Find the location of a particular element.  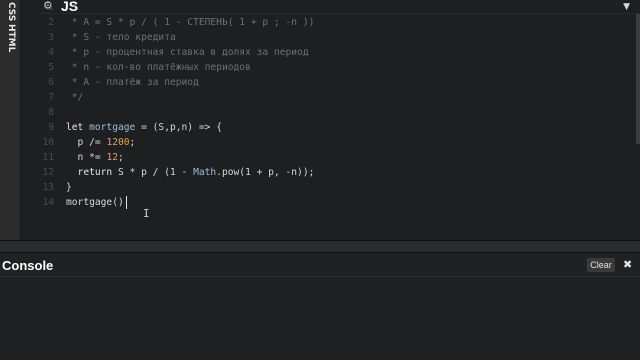

line-number: 2 is located at coordinates (51, 22).